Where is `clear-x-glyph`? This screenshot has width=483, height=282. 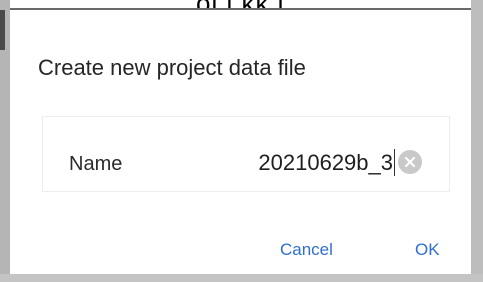
clear-x-glyph is located at coordinates (410, 162).